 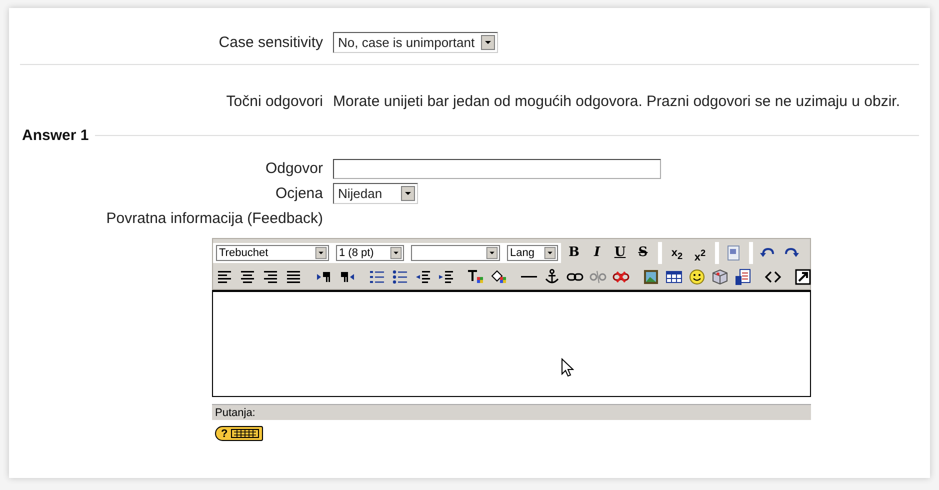 What do you see at coordinates (274, 101) in the screenshot?
I see `field-label: Točni odgovori` at bounding box center [274, 101].